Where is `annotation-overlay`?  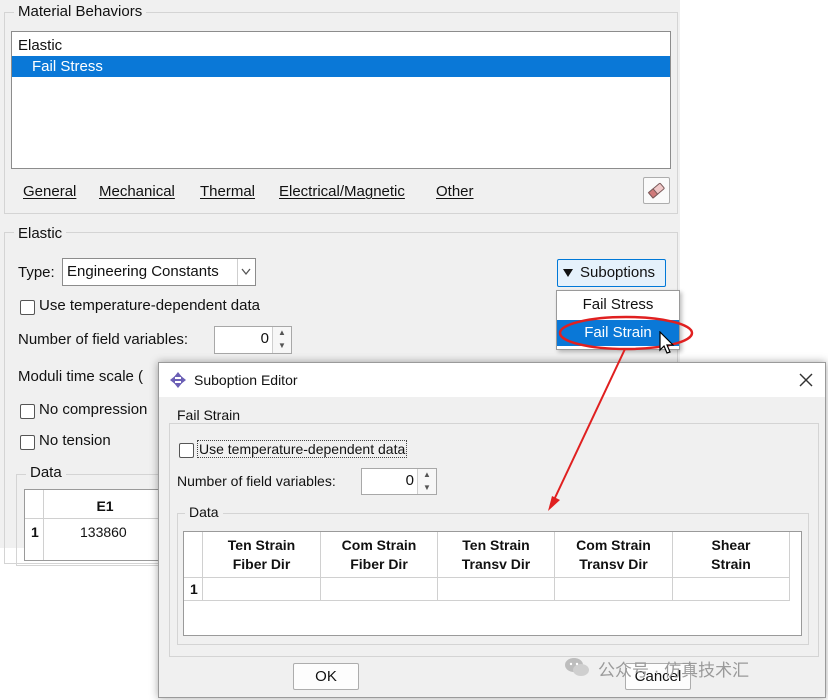 annotation-overlay is located at coordinates (621, 413).